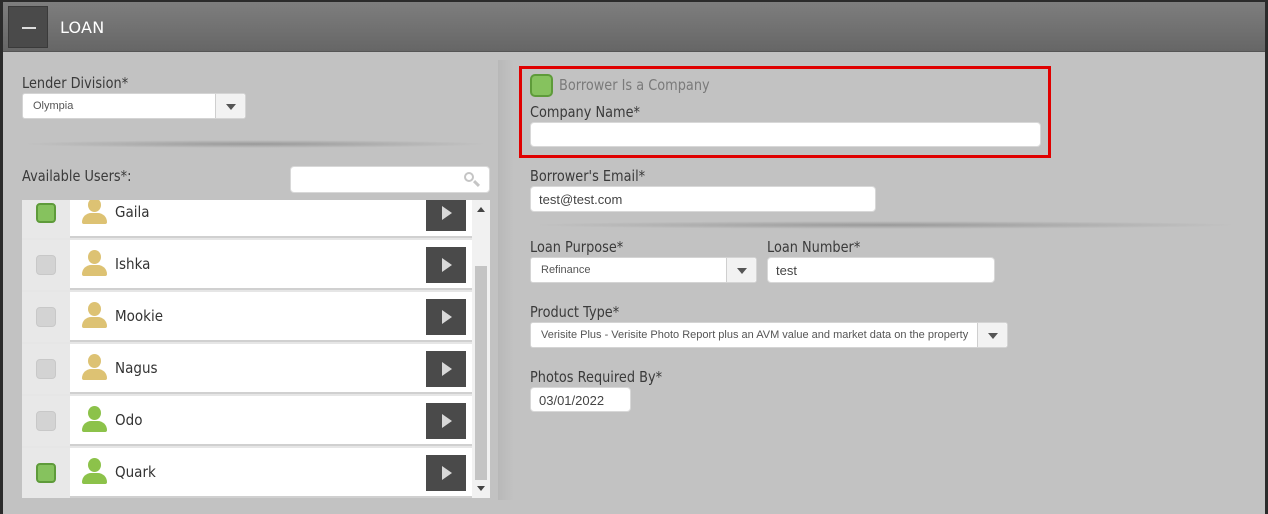 The width and height of the screenshot is (1268, 514). I want to click on scroll-thumb, so click(481, 373).